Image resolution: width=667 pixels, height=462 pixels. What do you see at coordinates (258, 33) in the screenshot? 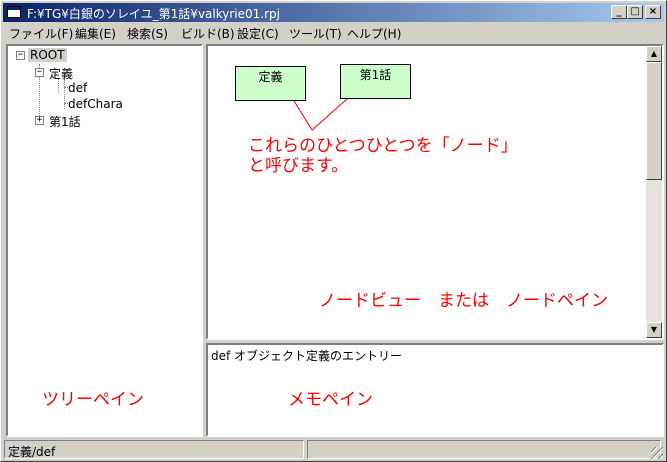
I see `menu-settings: 設定(C)` at bounding box center [258, 33].